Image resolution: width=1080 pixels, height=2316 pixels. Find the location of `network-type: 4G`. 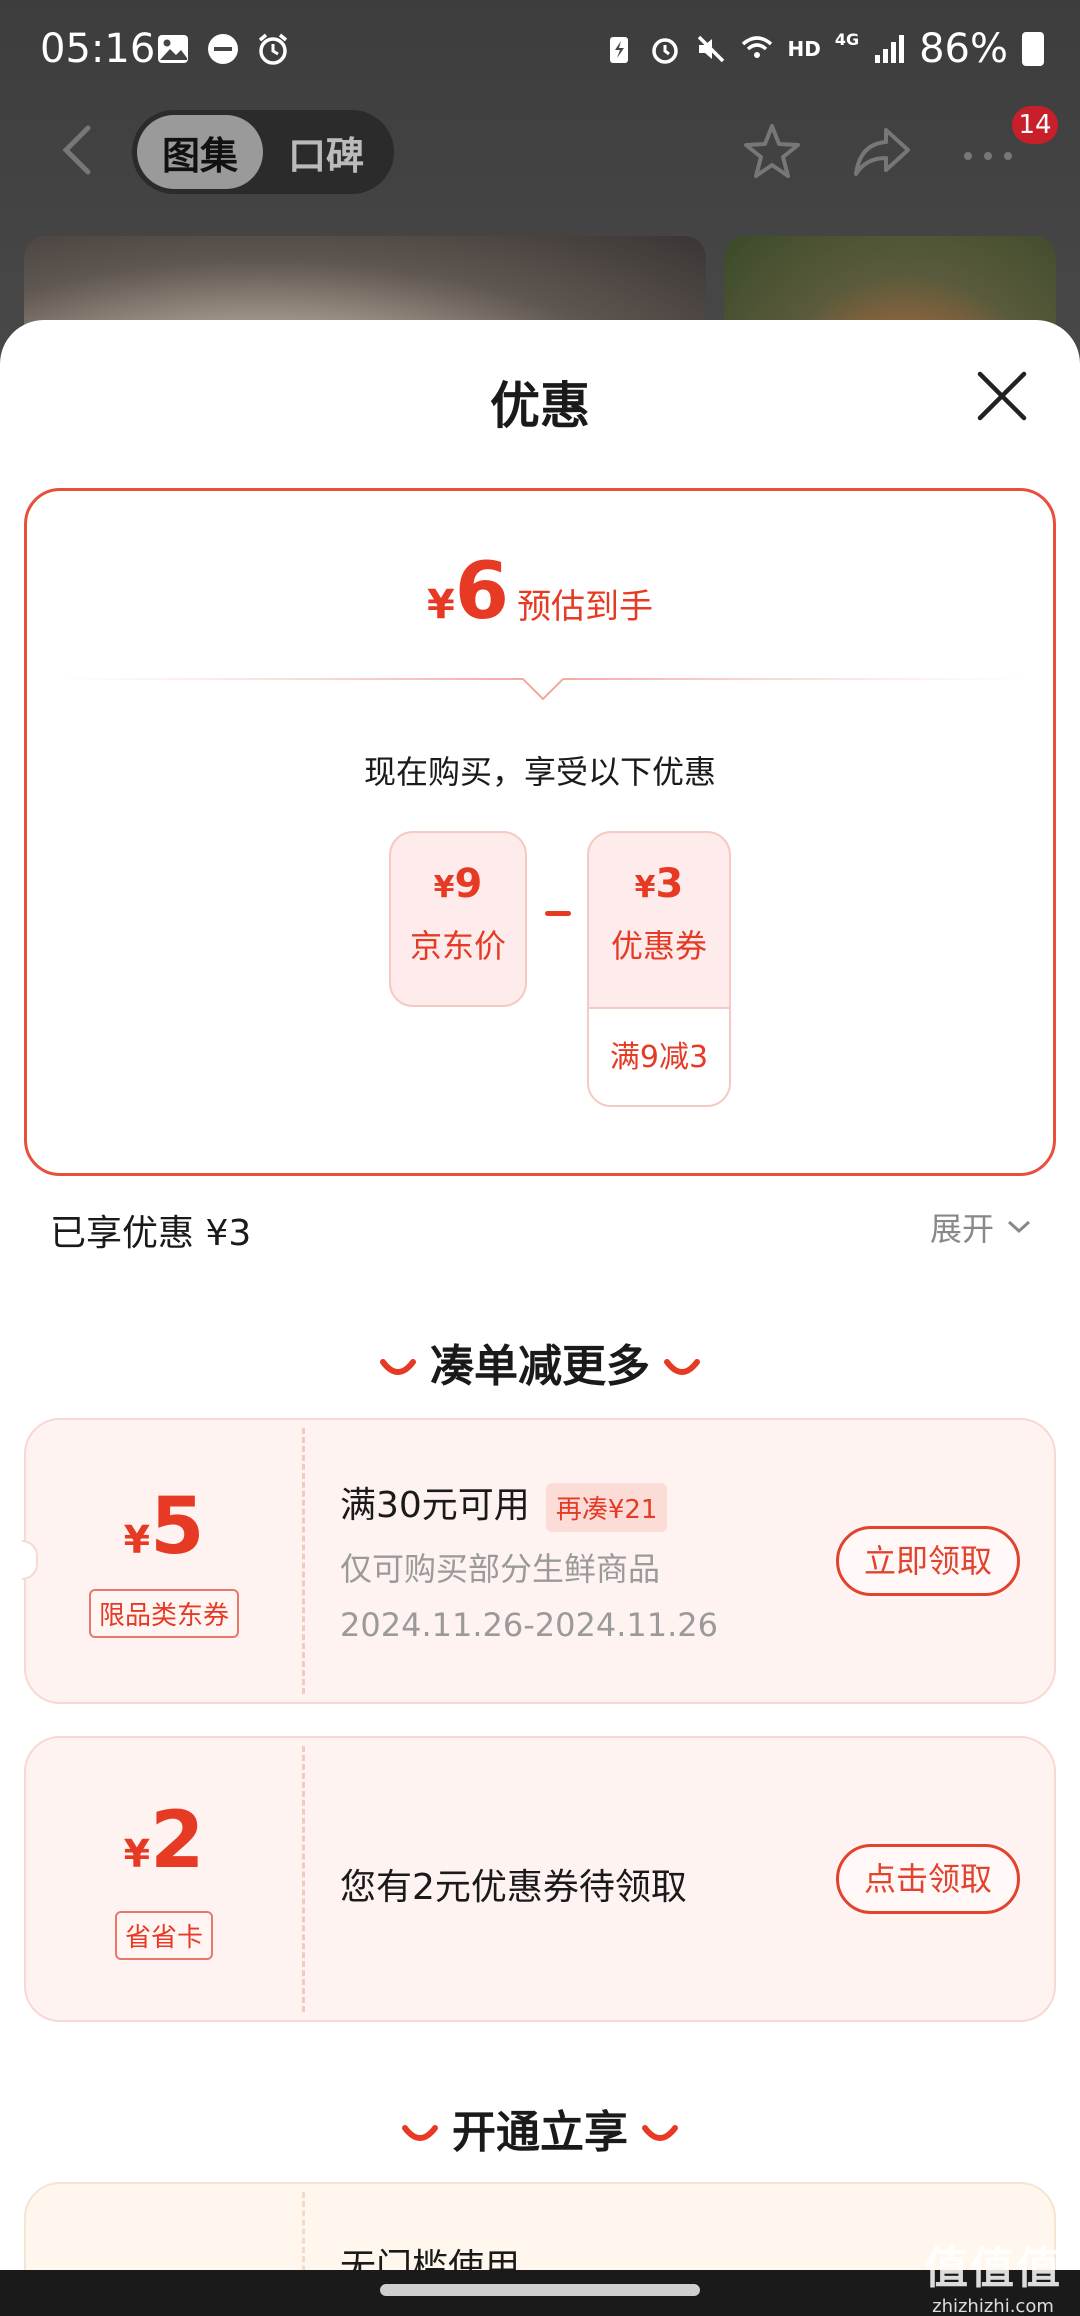

network-type: 4G is located at coordinates (847, 39).